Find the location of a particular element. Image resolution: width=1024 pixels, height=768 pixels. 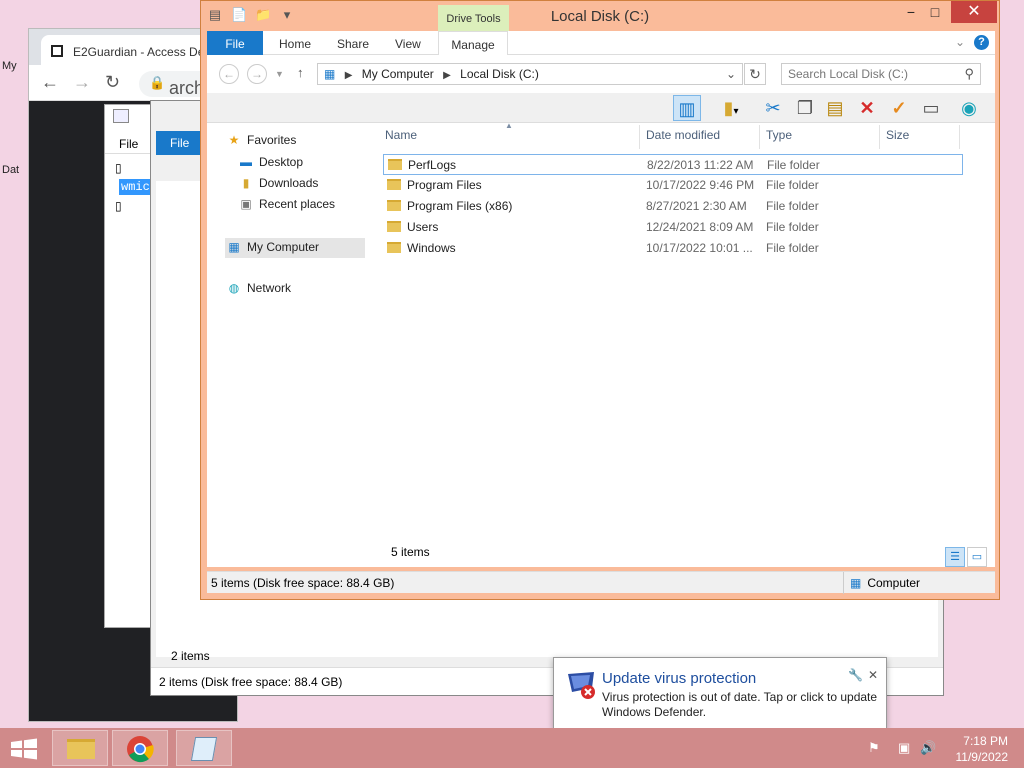

nav-favorites: ★ Favorites is located at coordinates (261, 143).